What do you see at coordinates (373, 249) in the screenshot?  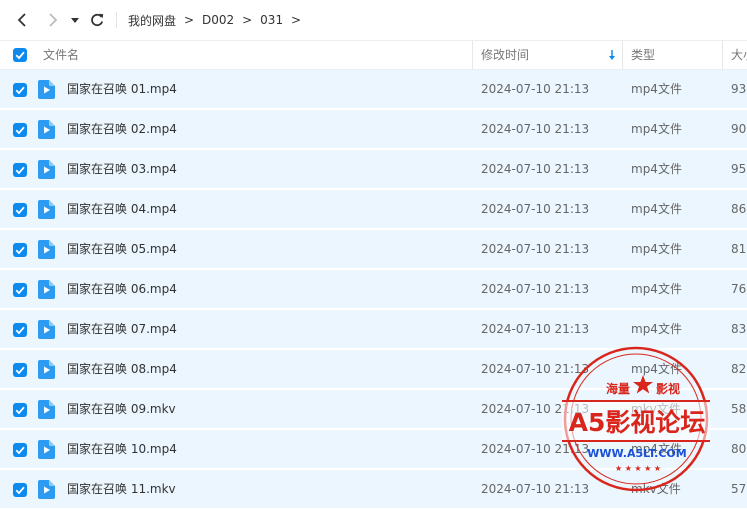 I see `file-row: 国家在召唤 05.mp4 2024-07-10 21:13 mp4文件 813` at bounding box center [373, 249].